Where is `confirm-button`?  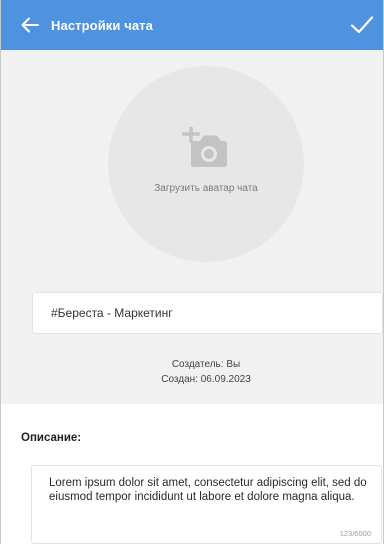
confirm-button is located at coordinates (362, 25).